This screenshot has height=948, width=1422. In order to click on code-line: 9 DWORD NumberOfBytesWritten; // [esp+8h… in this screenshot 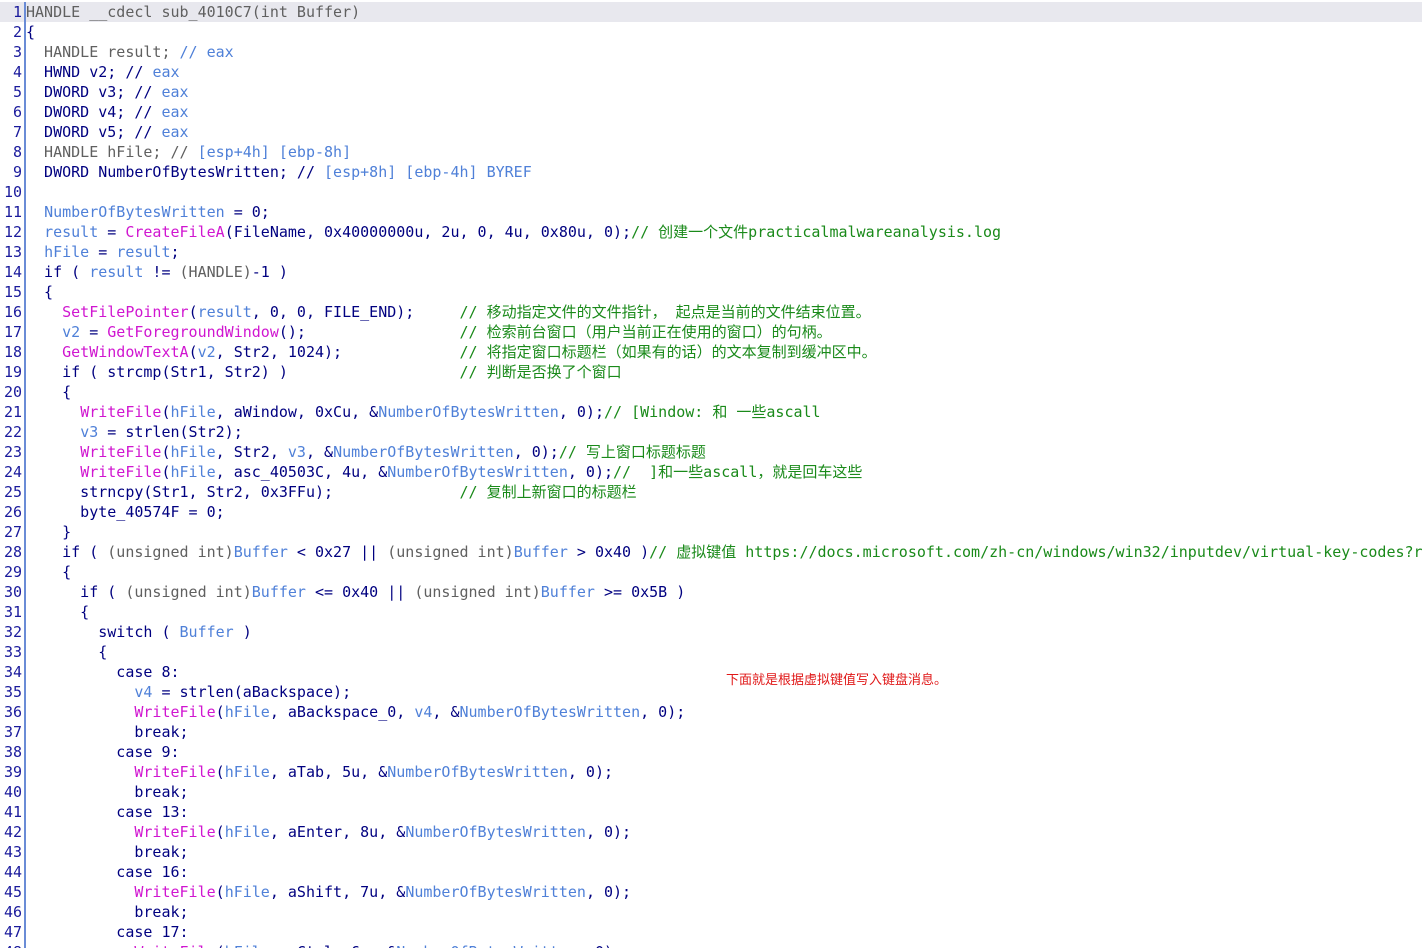, I will do `click(711, 172)`.